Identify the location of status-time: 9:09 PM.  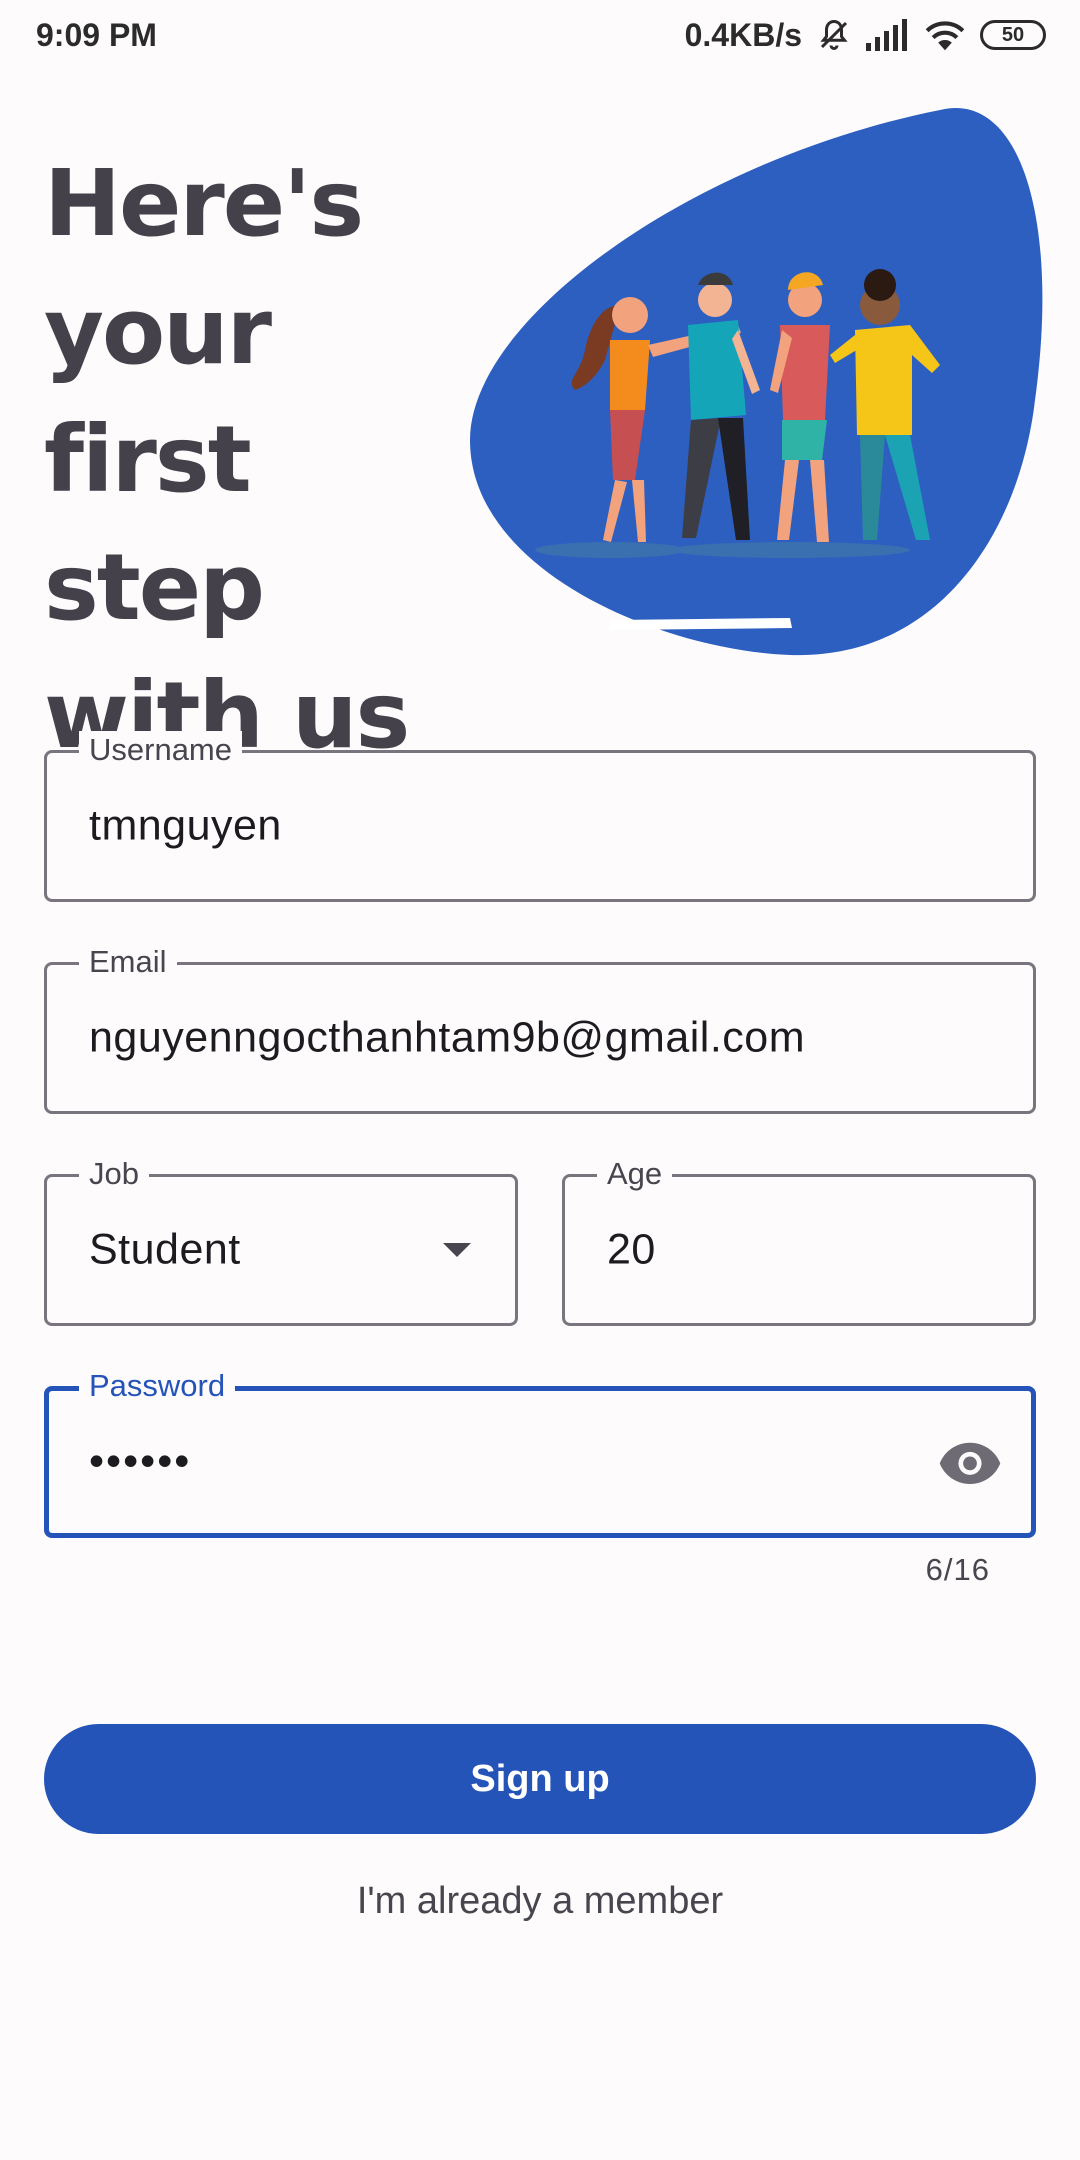
(96, 34).